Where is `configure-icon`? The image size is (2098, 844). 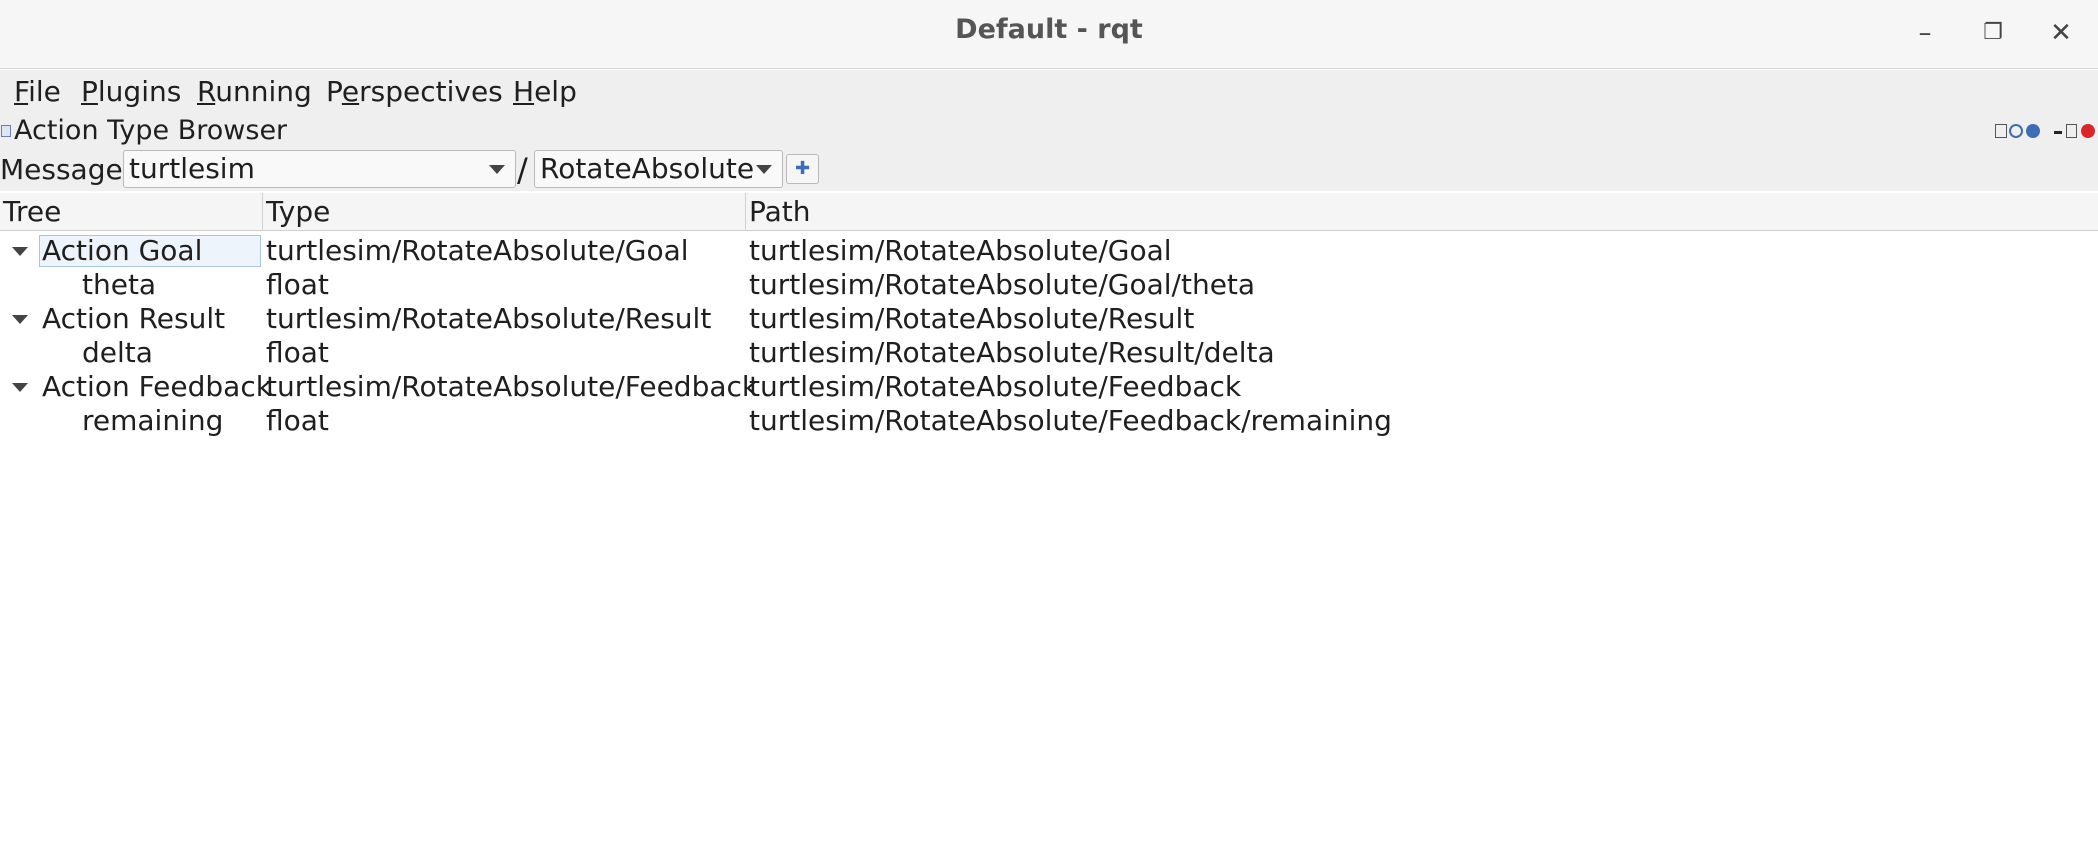
configure-icon is located at coordinates (2001, 131).